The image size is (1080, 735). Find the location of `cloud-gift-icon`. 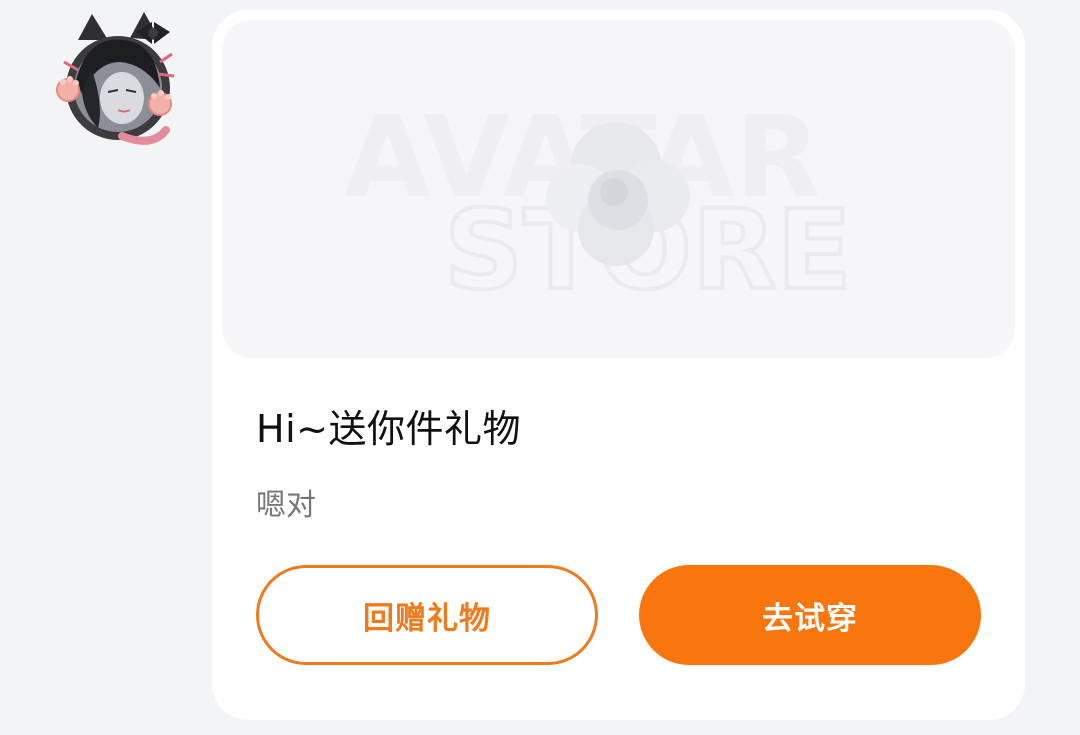

cloud-gift-icon is located at coordinates (618, 194).